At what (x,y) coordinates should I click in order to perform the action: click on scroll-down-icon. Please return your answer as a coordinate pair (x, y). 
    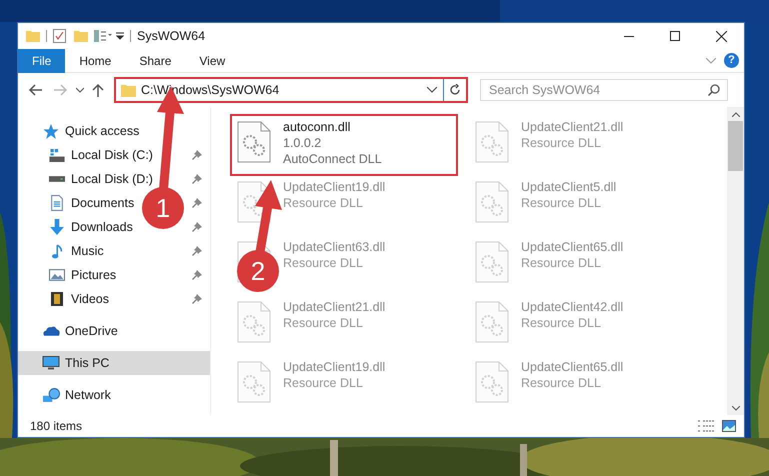
    Looking at the image, I should click on (736, 408).